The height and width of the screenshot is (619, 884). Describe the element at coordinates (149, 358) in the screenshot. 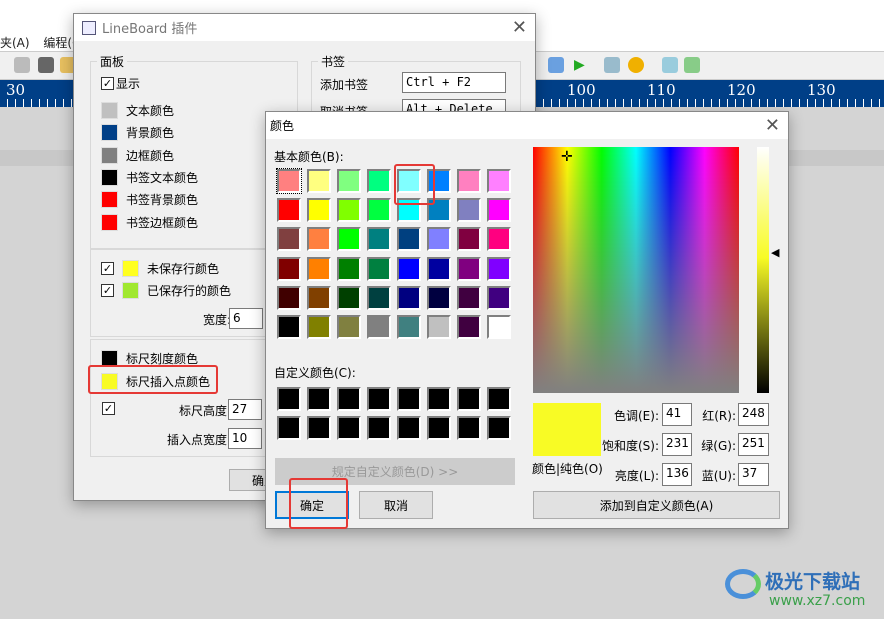

I see `ruler-tick-color: 标尺刻度颜色` at that location.